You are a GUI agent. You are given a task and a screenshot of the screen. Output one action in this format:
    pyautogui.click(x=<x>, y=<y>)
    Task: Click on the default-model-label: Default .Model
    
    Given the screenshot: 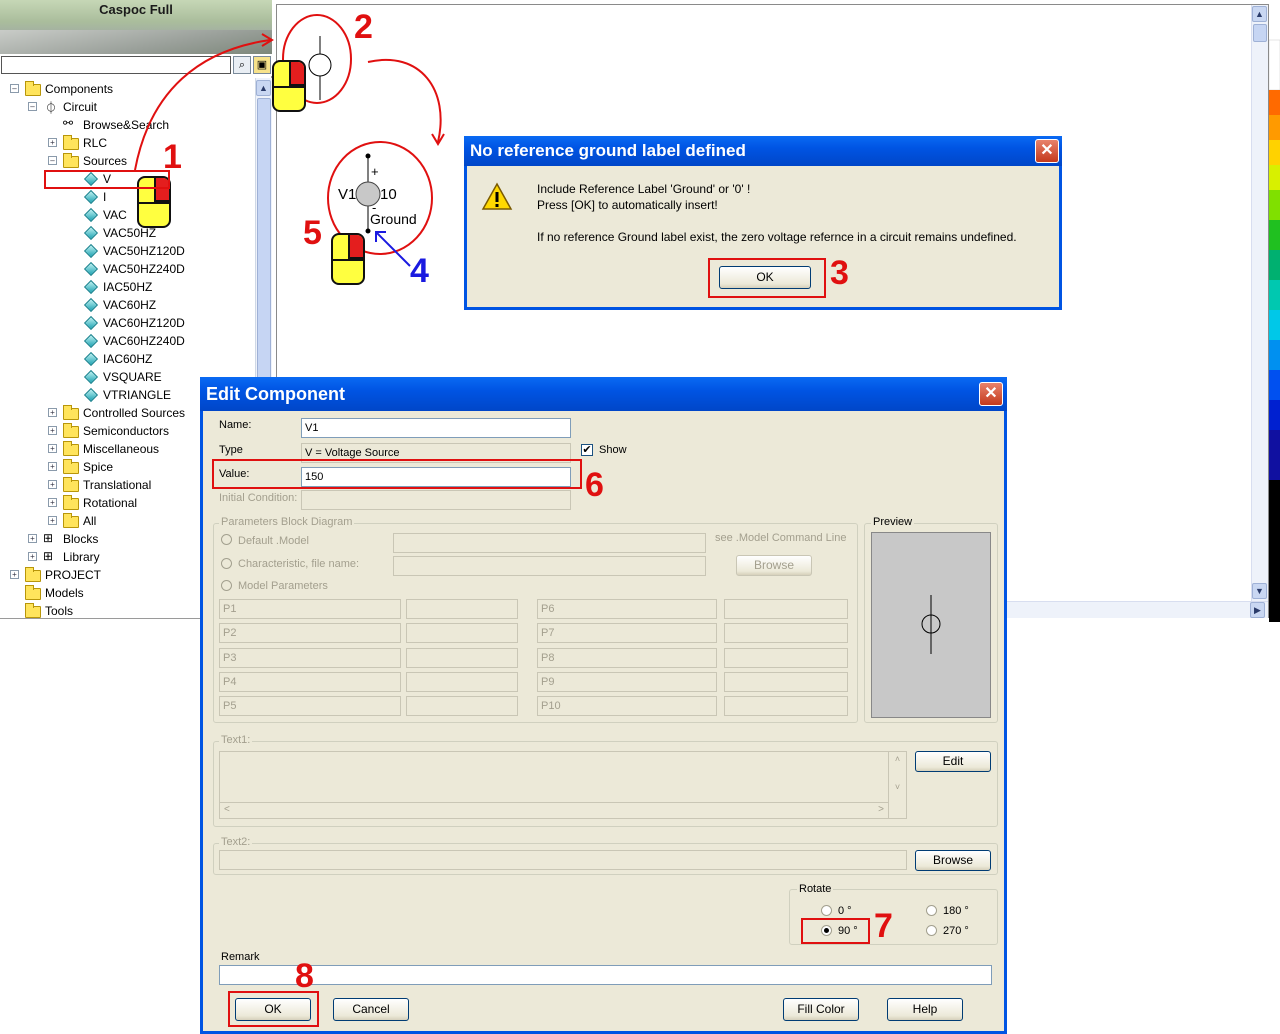 What is the action you would take?
    pyautogui.click(x=273, y=541)
    